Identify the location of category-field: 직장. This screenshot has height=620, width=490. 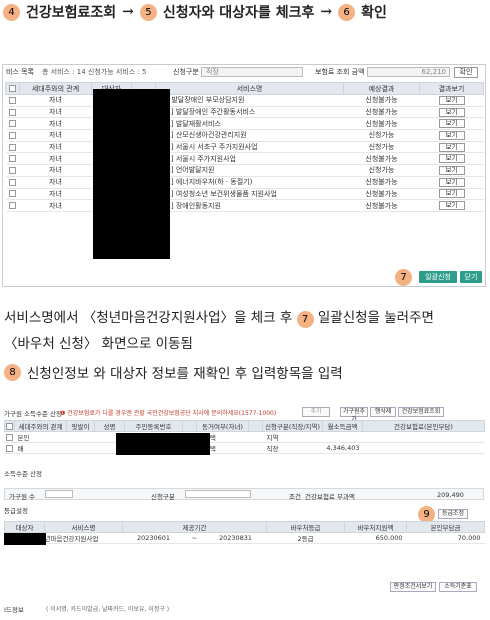
(252, 72).